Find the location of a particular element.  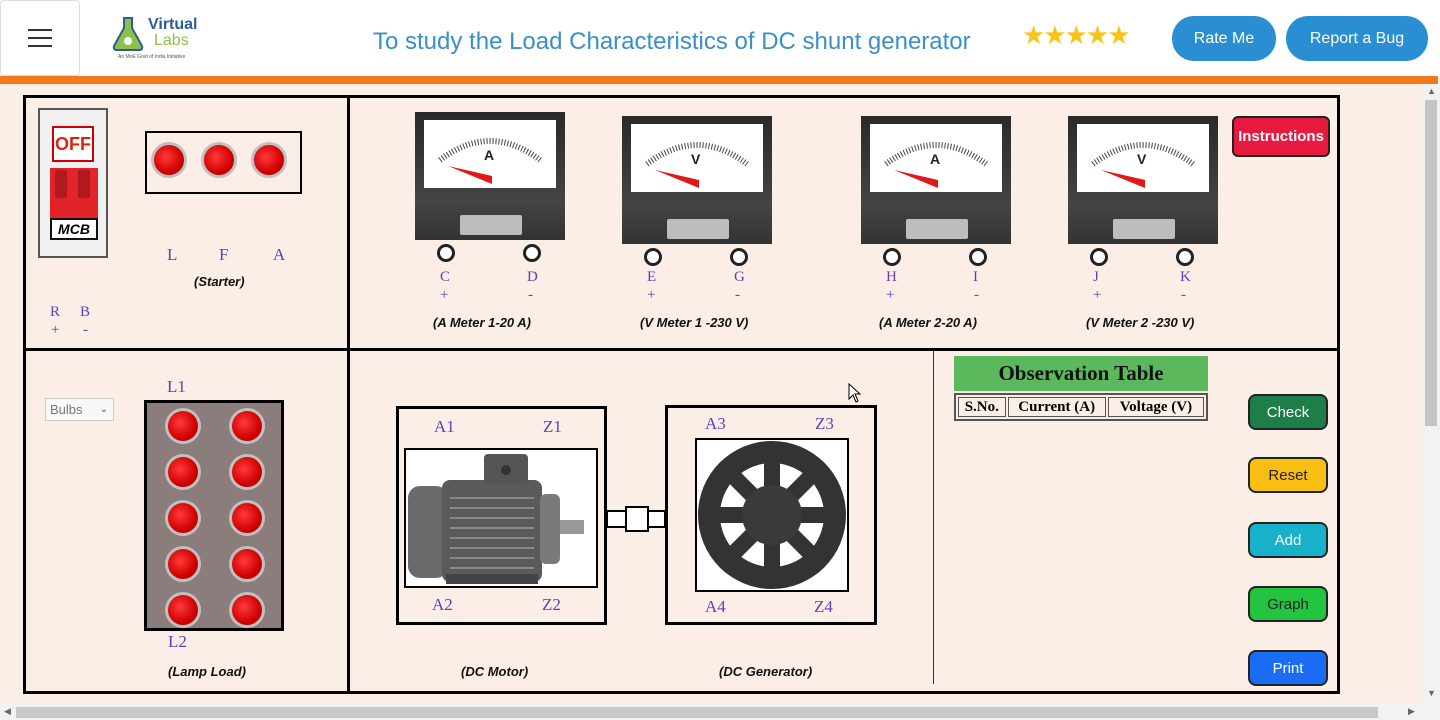

meter-caption: (V Meter 2 -230 V) is located at coordinates (1140, 322).